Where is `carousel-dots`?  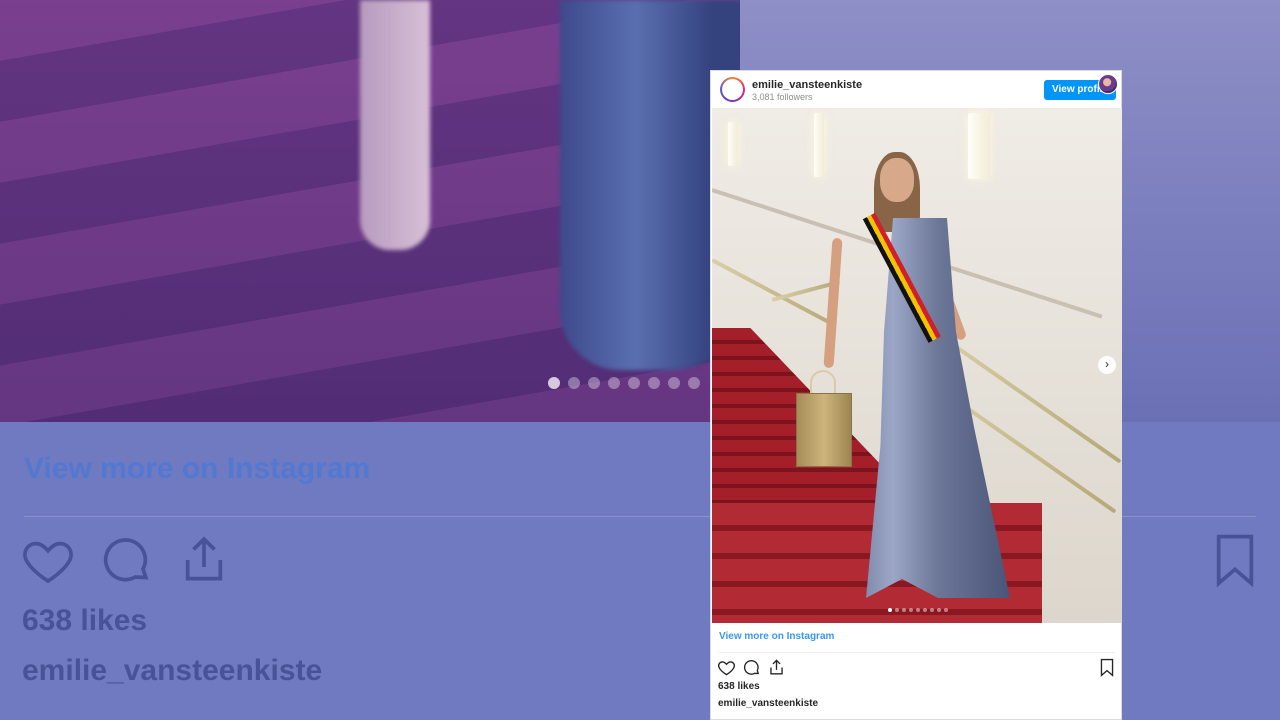 carousel-dots is located at coordinates (918, 610).